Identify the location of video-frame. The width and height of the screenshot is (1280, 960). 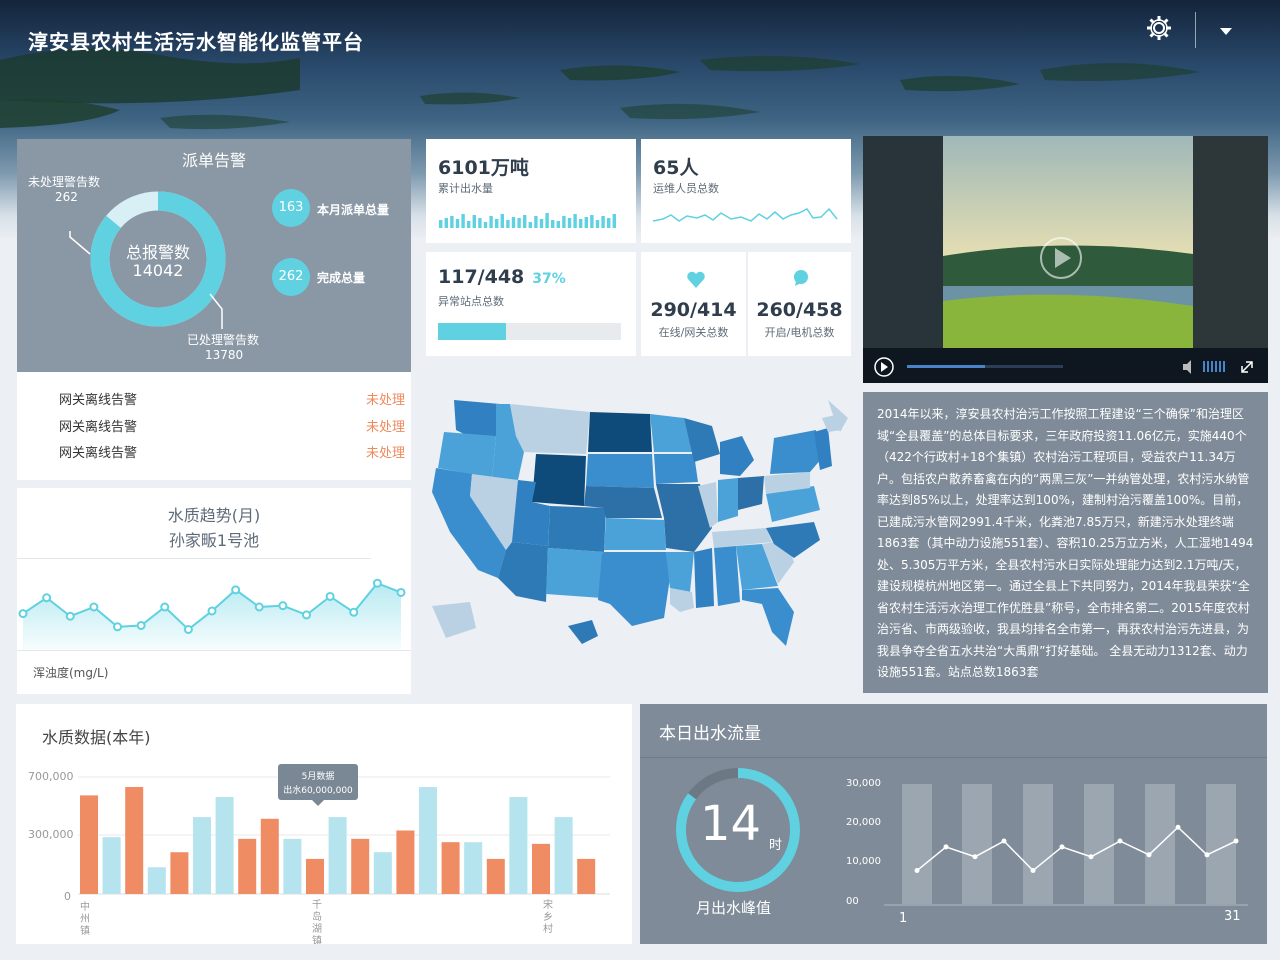
(1065, 259).